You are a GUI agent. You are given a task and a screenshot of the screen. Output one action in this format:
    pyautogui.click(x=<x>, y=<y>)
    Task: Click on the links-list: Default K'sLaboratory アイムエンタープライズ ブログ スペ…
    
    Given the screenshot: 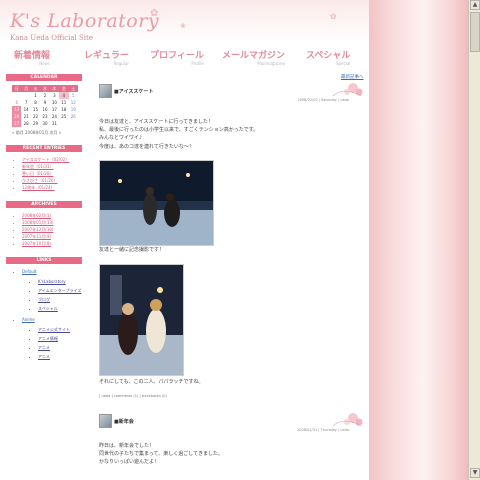 What is the action you would take?
    pyautogui.click(x=44, y=314)
    